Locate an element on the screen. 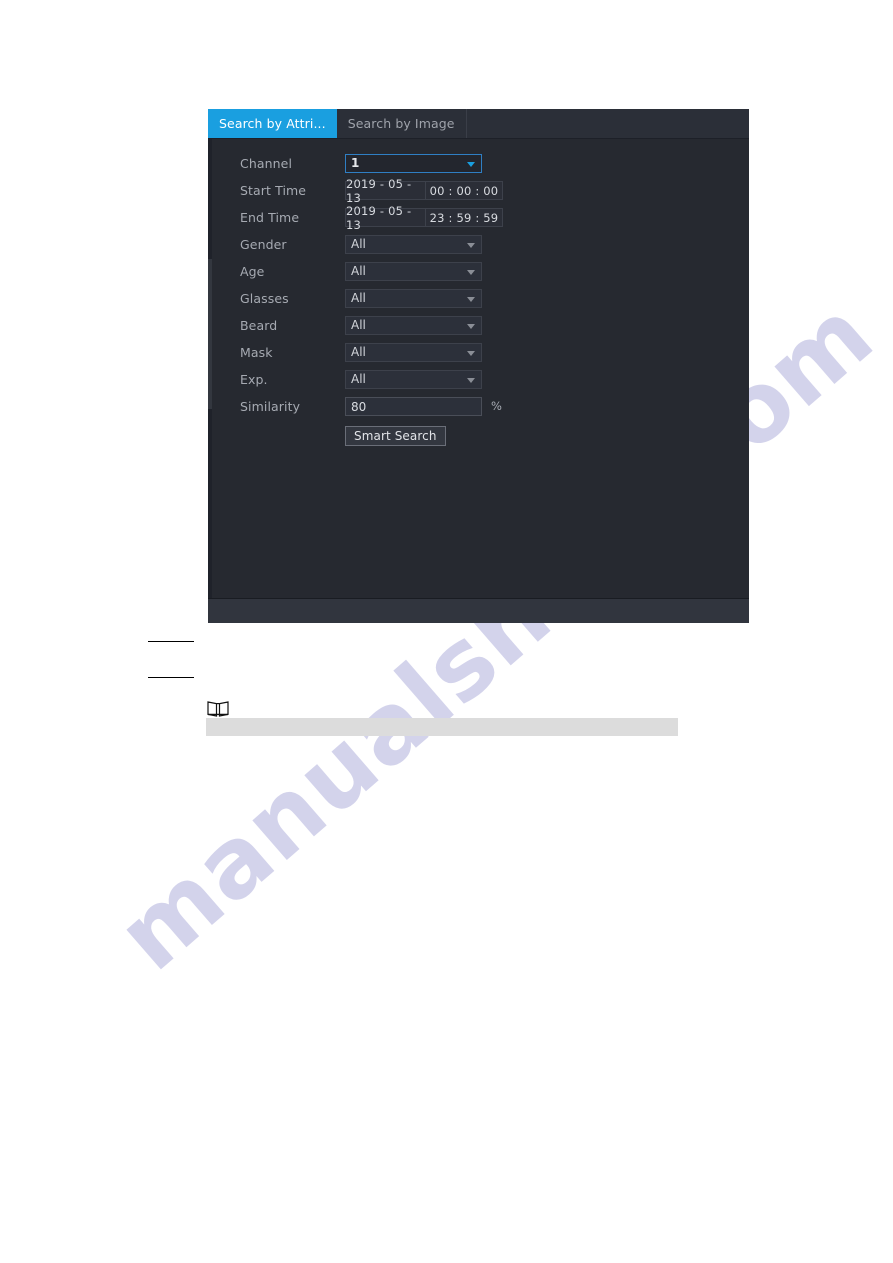 The image size is (893, 1263). field-mask: All is located at coordinates (413, 352).